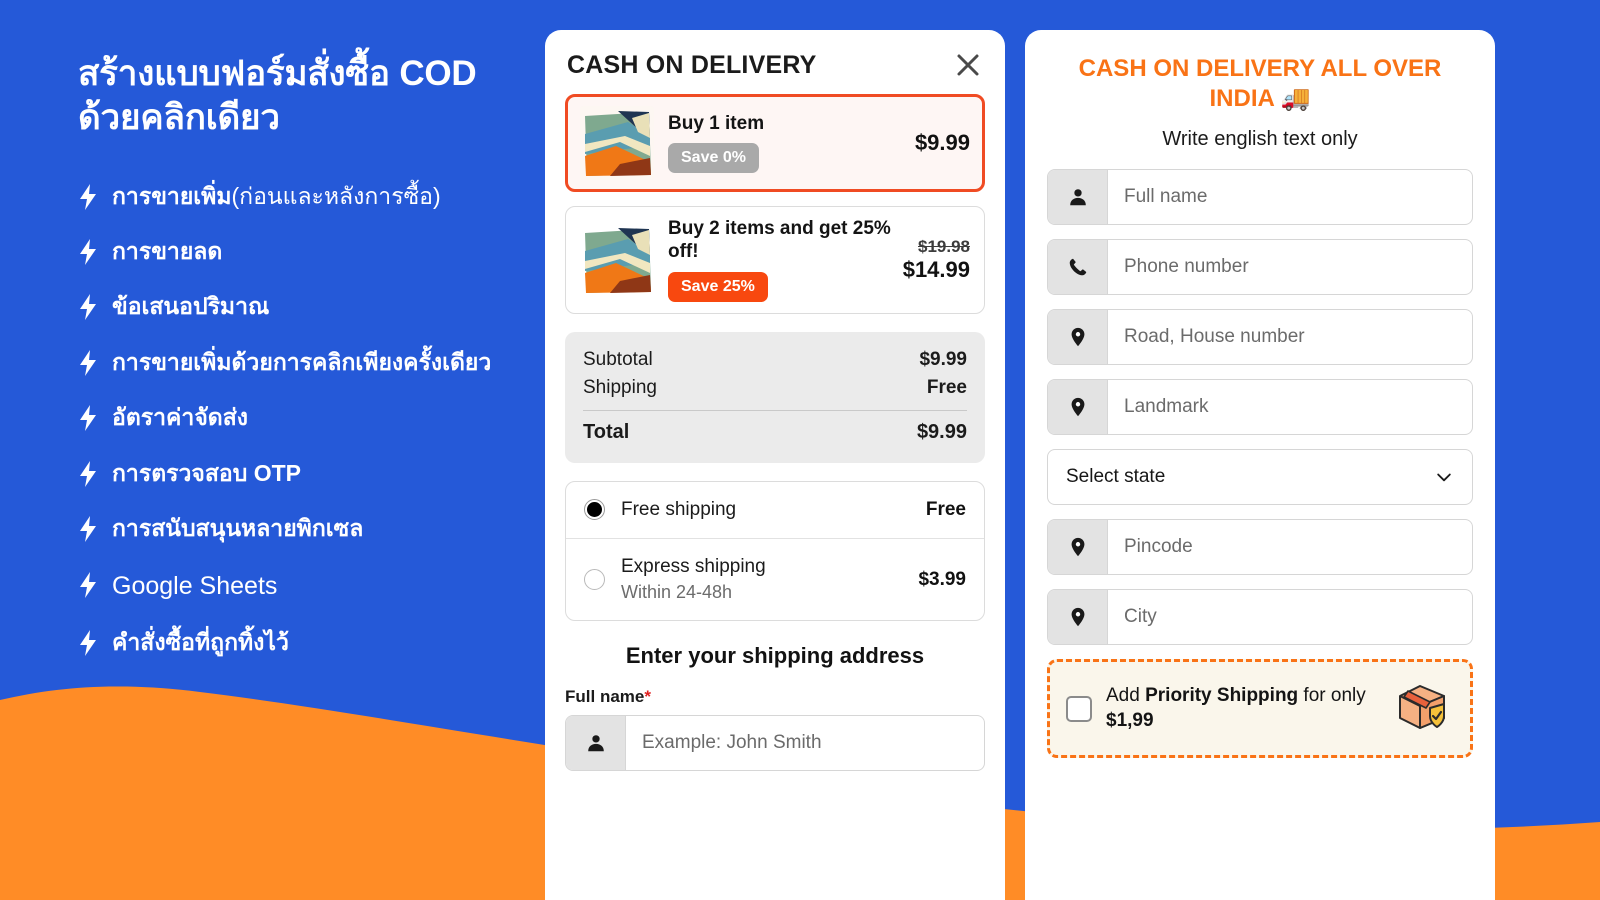 Image resolution: width=1600 pixels, height=900 pixels. Describe the element at coordinates (1260, 139) in the screenshot. I see `form-subtitle: Write english text only` at that location.